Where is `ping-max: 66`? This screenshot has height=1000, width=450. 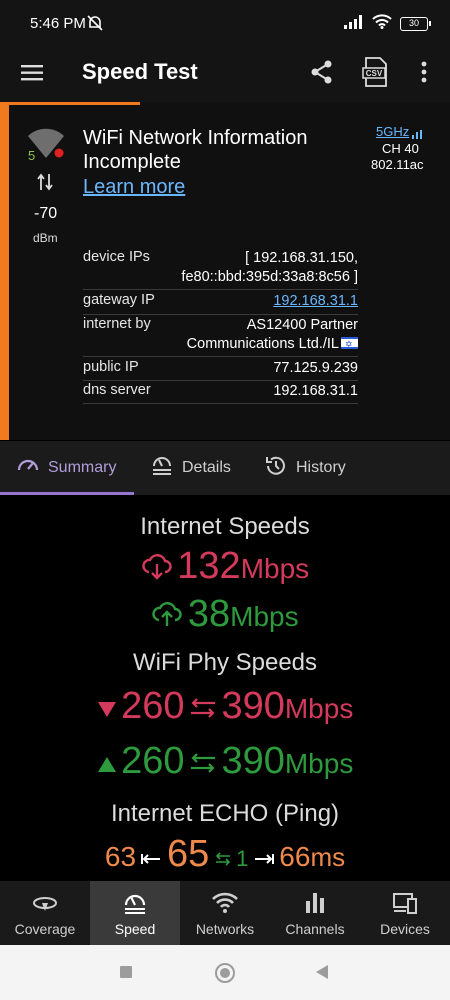 ping-max: 66 is located at coordinates (295, 856).